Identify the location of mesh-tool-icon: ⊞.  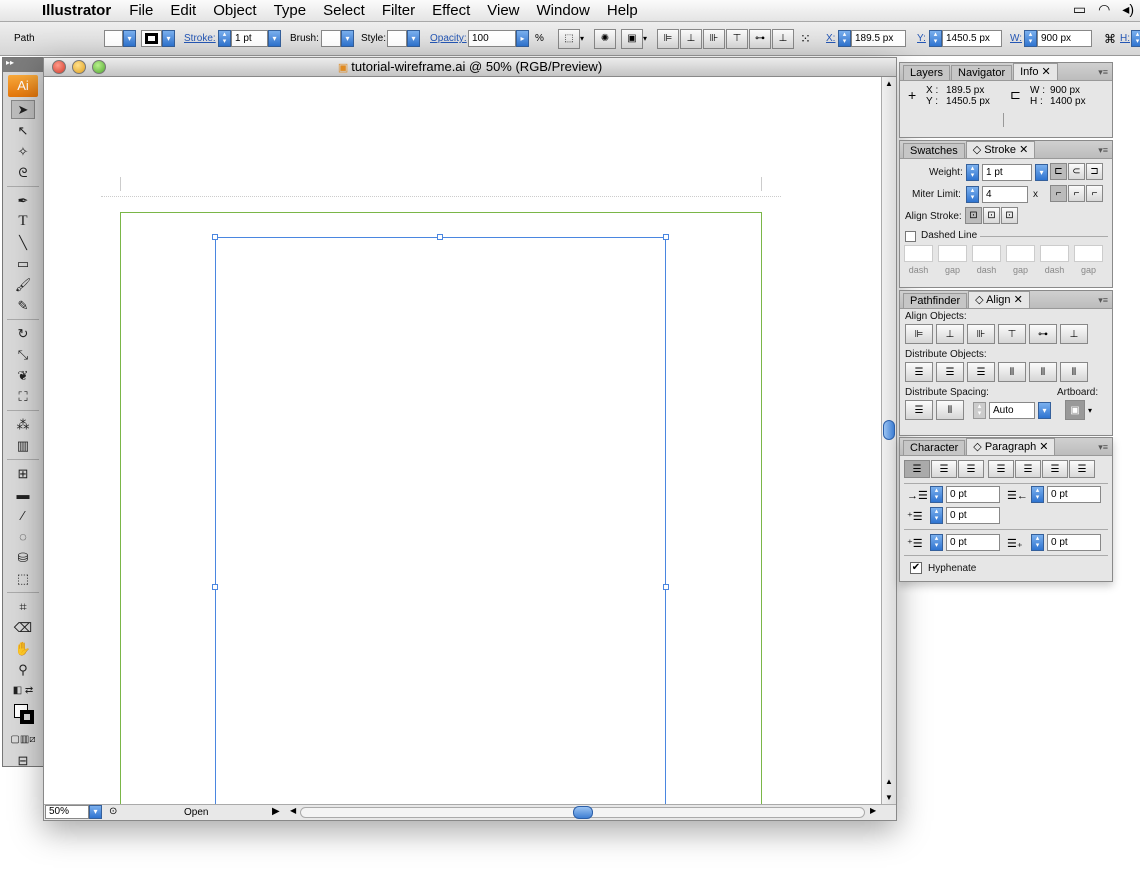
(23, 473).